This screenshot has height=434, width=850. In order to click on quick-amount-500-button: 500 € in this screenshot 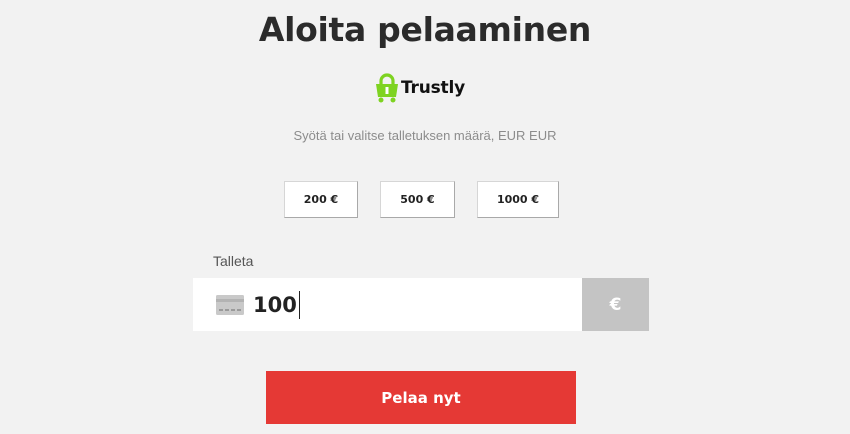, I will do `click(417, 199)`.